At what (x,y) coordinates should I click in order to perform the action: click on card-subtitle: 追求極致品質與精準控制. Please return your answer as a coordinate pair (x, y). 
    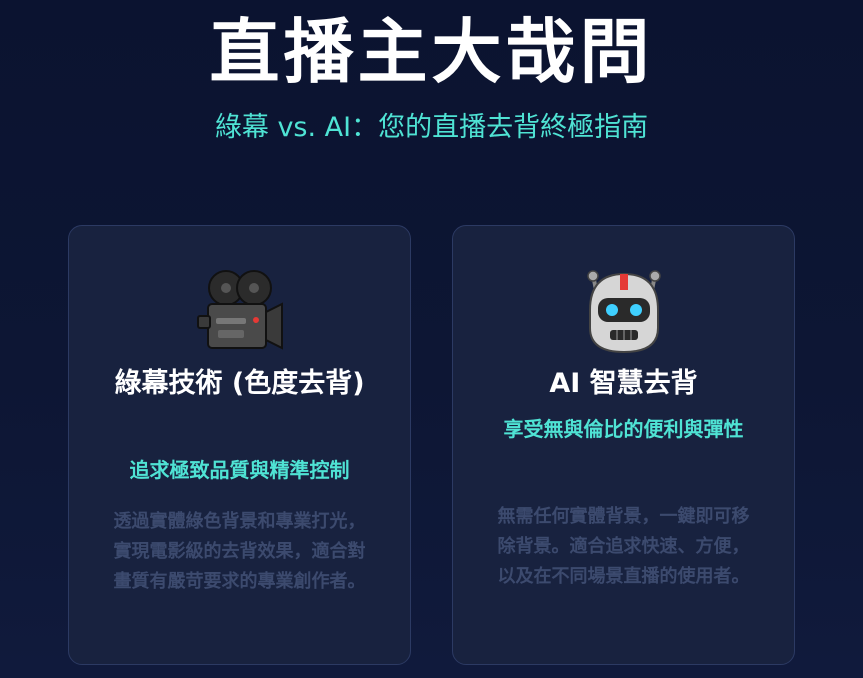
    Looking at the image, I should click on (239, 470).